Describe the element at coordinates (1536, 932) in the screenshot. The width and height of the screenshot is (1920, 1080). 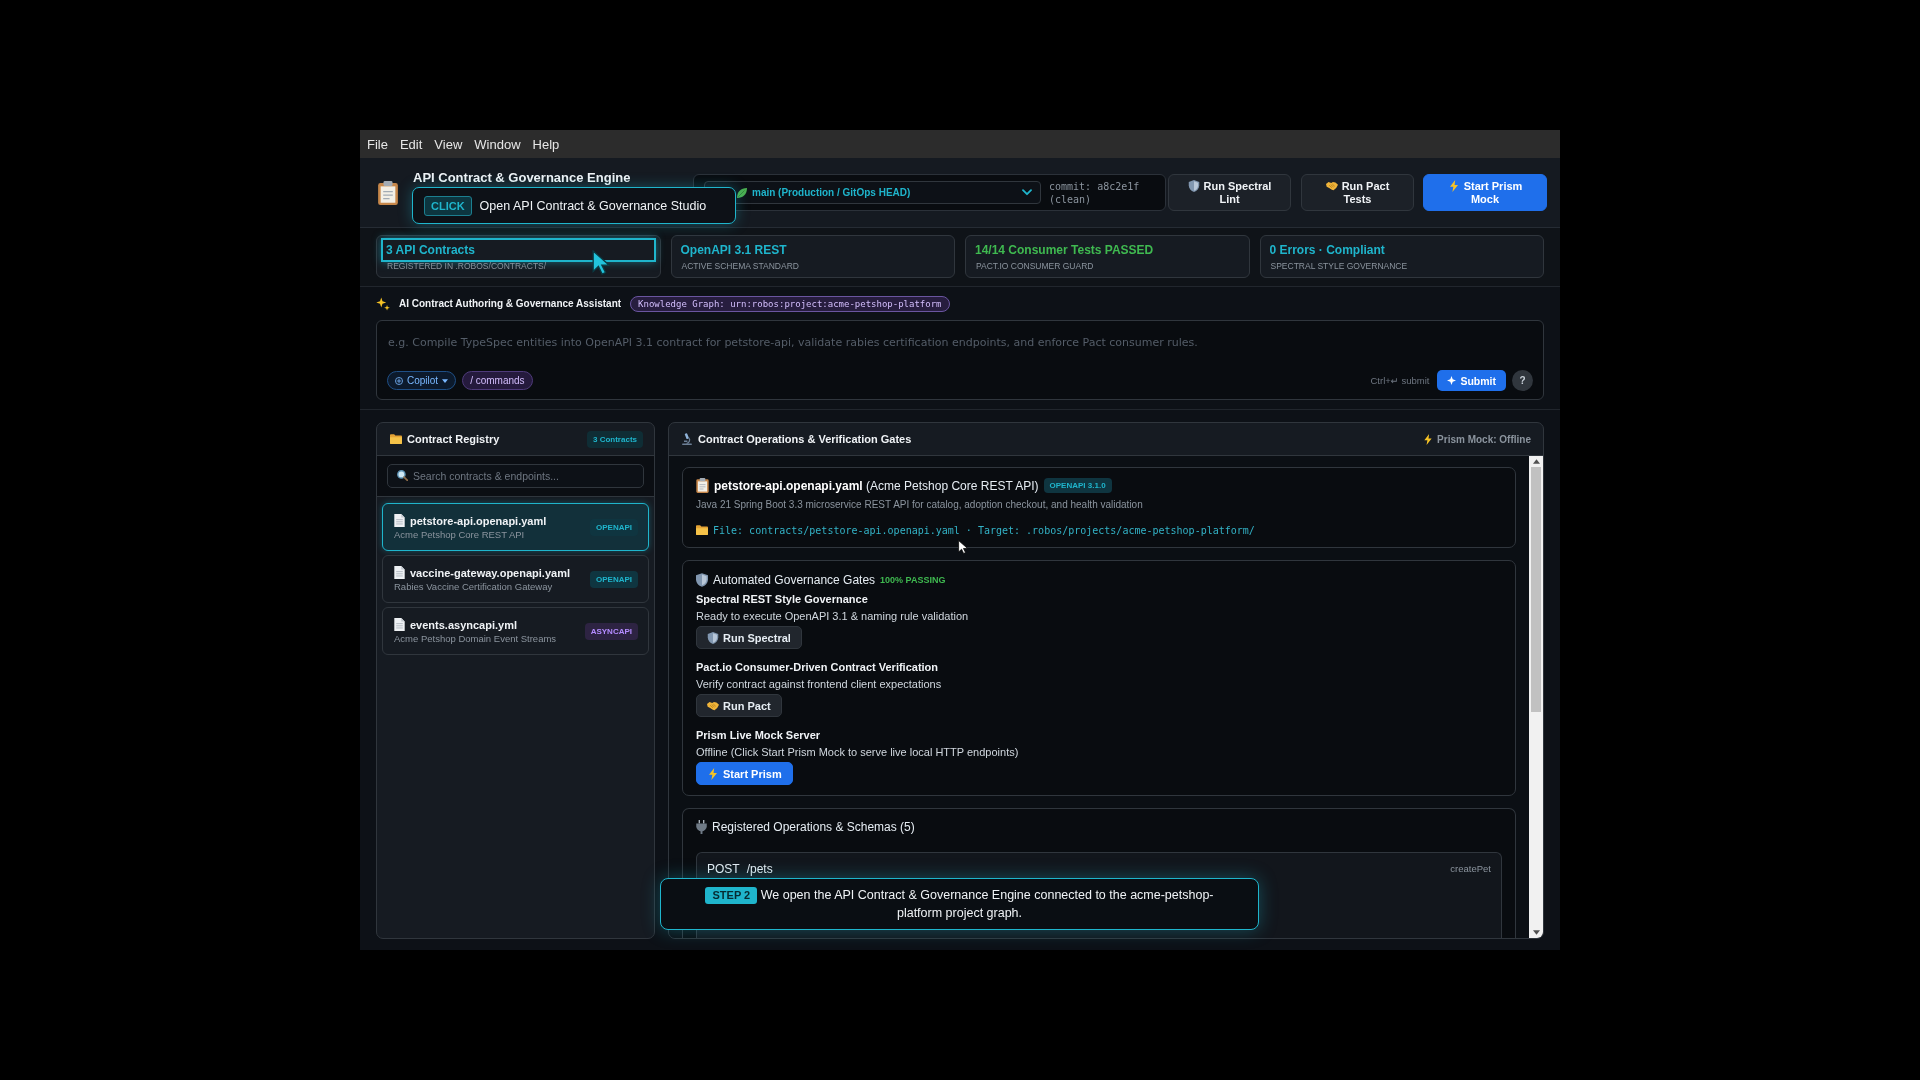
I see `caret-down-icon` at that location.